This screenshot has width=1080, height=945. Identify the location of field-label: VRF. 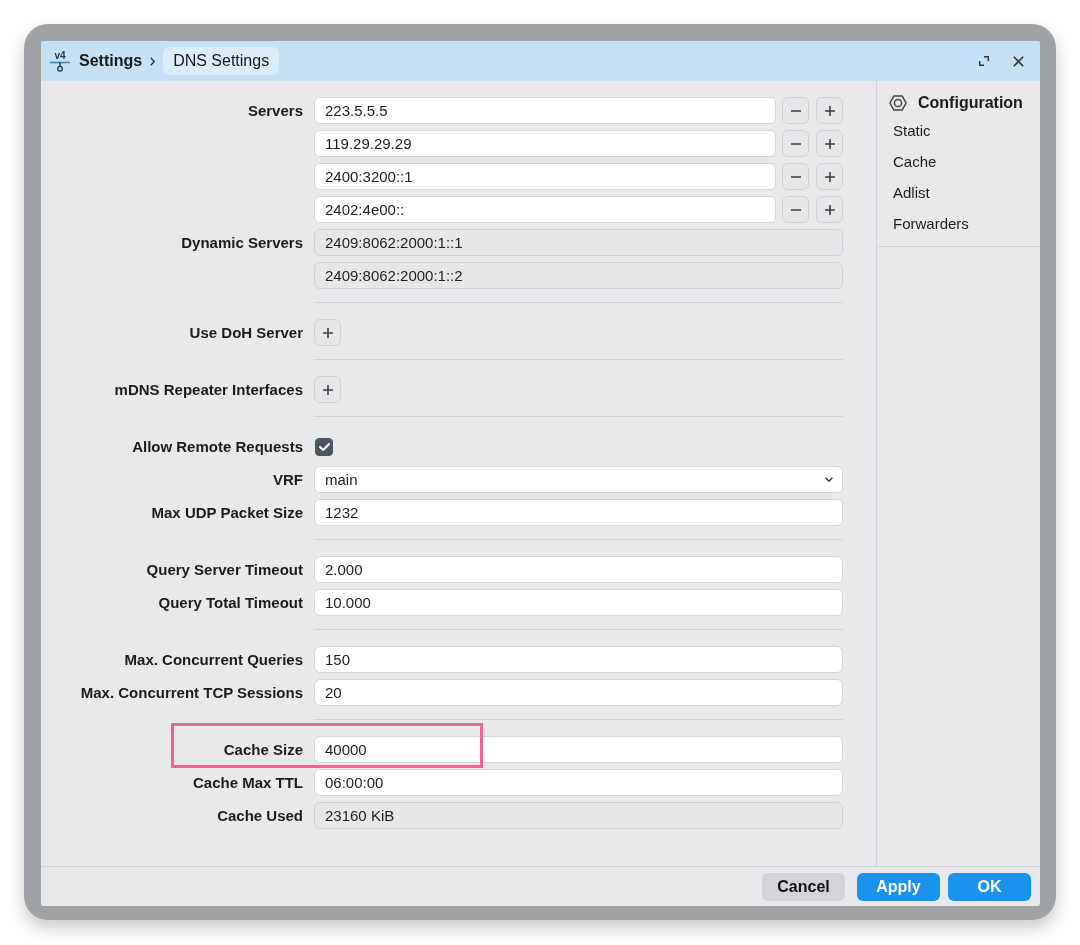
(287, 480).